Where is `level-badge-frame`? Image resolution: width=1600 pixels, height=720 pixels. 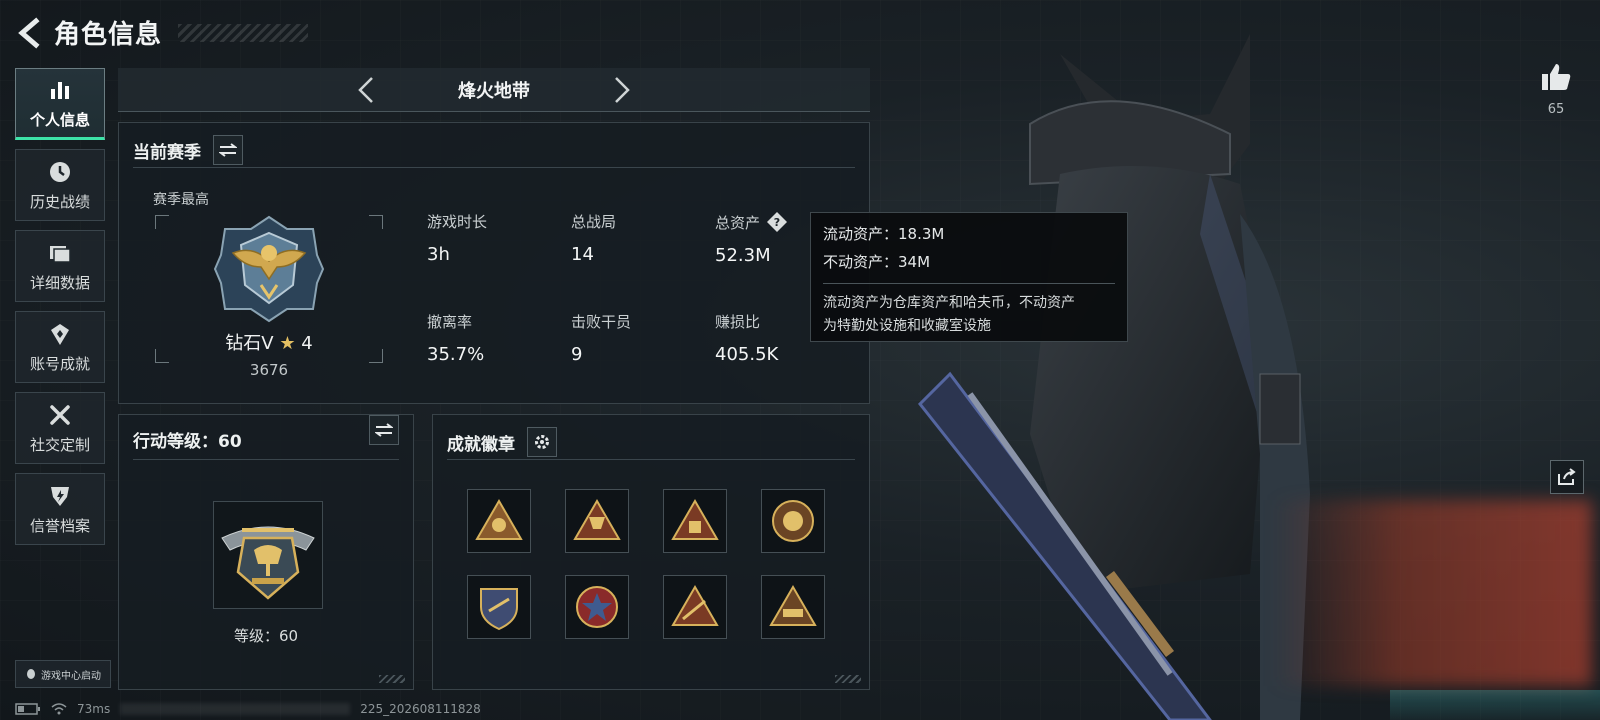 level-badge-frame is located at coordinates (268, 555).